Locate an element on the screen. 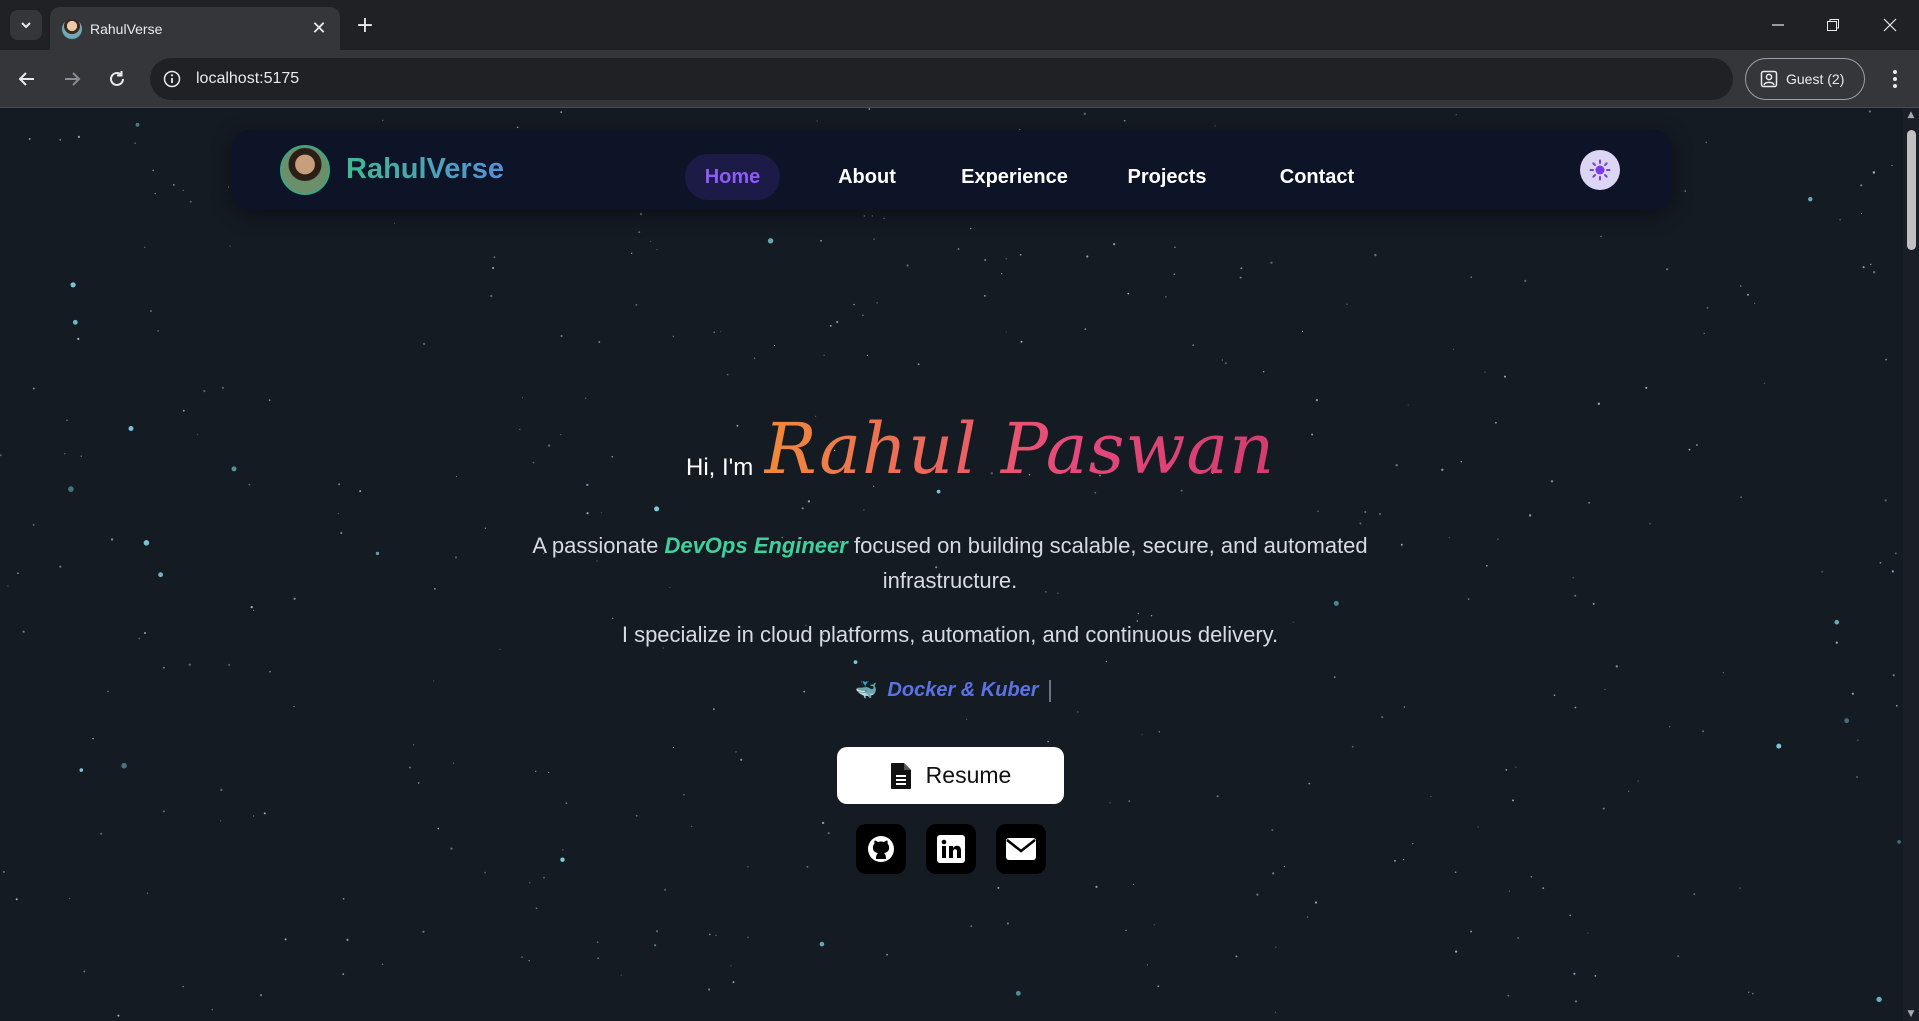  nav-projects: Projects is located at coordinates (1167, 177).